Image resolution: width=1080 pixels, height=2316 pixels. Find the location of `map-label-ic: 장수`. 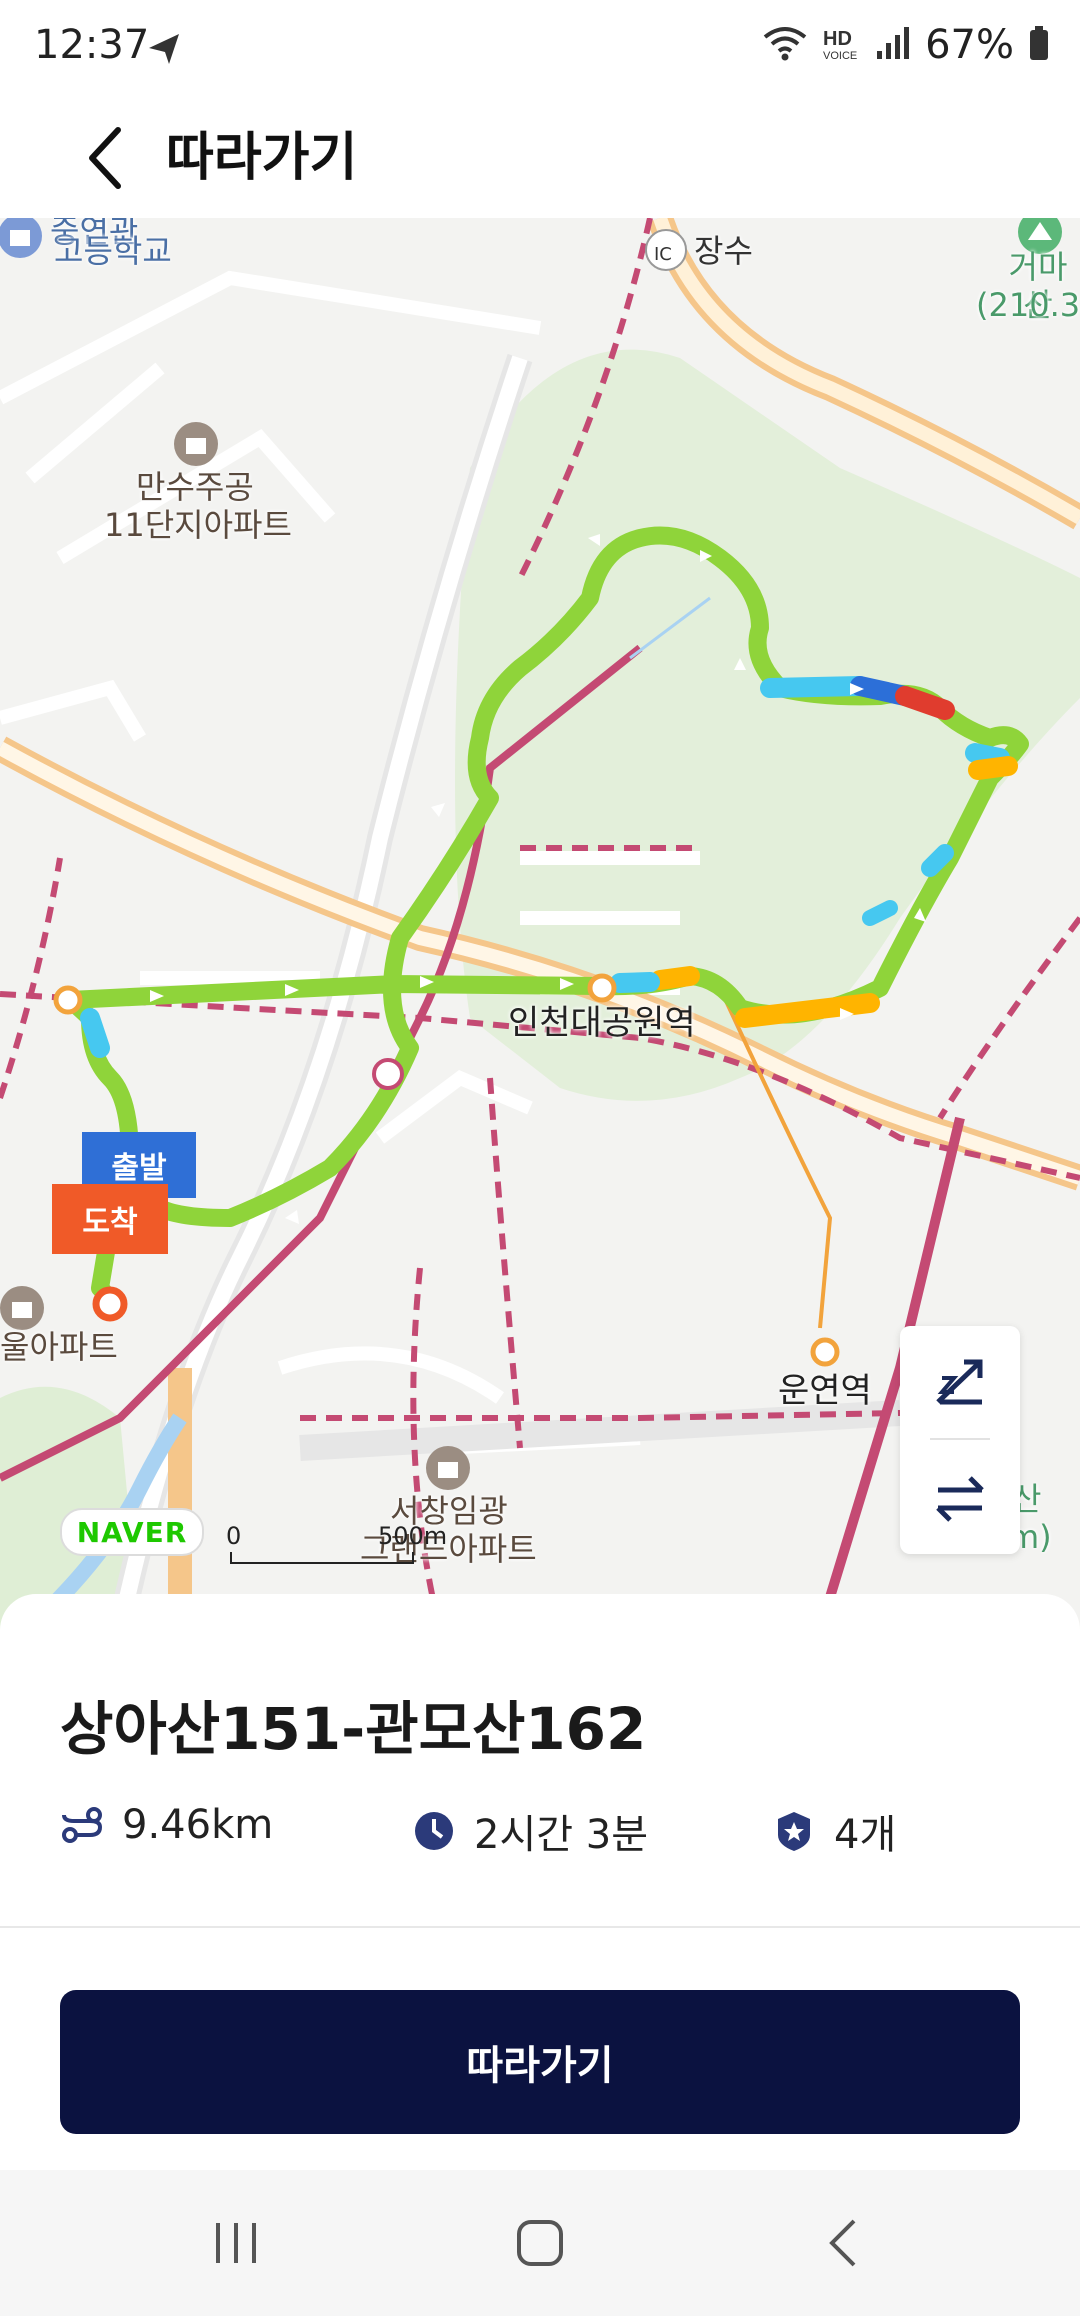

map-label-ic: 장수 is located at coordinates (723, 251).